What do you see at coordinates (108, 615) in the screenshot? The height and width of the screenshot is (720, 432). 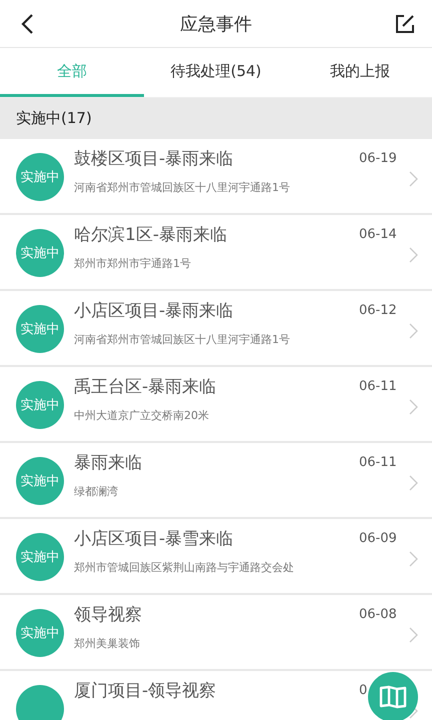 I see `event-title: 领导视察` at bounding box center [108, 615].